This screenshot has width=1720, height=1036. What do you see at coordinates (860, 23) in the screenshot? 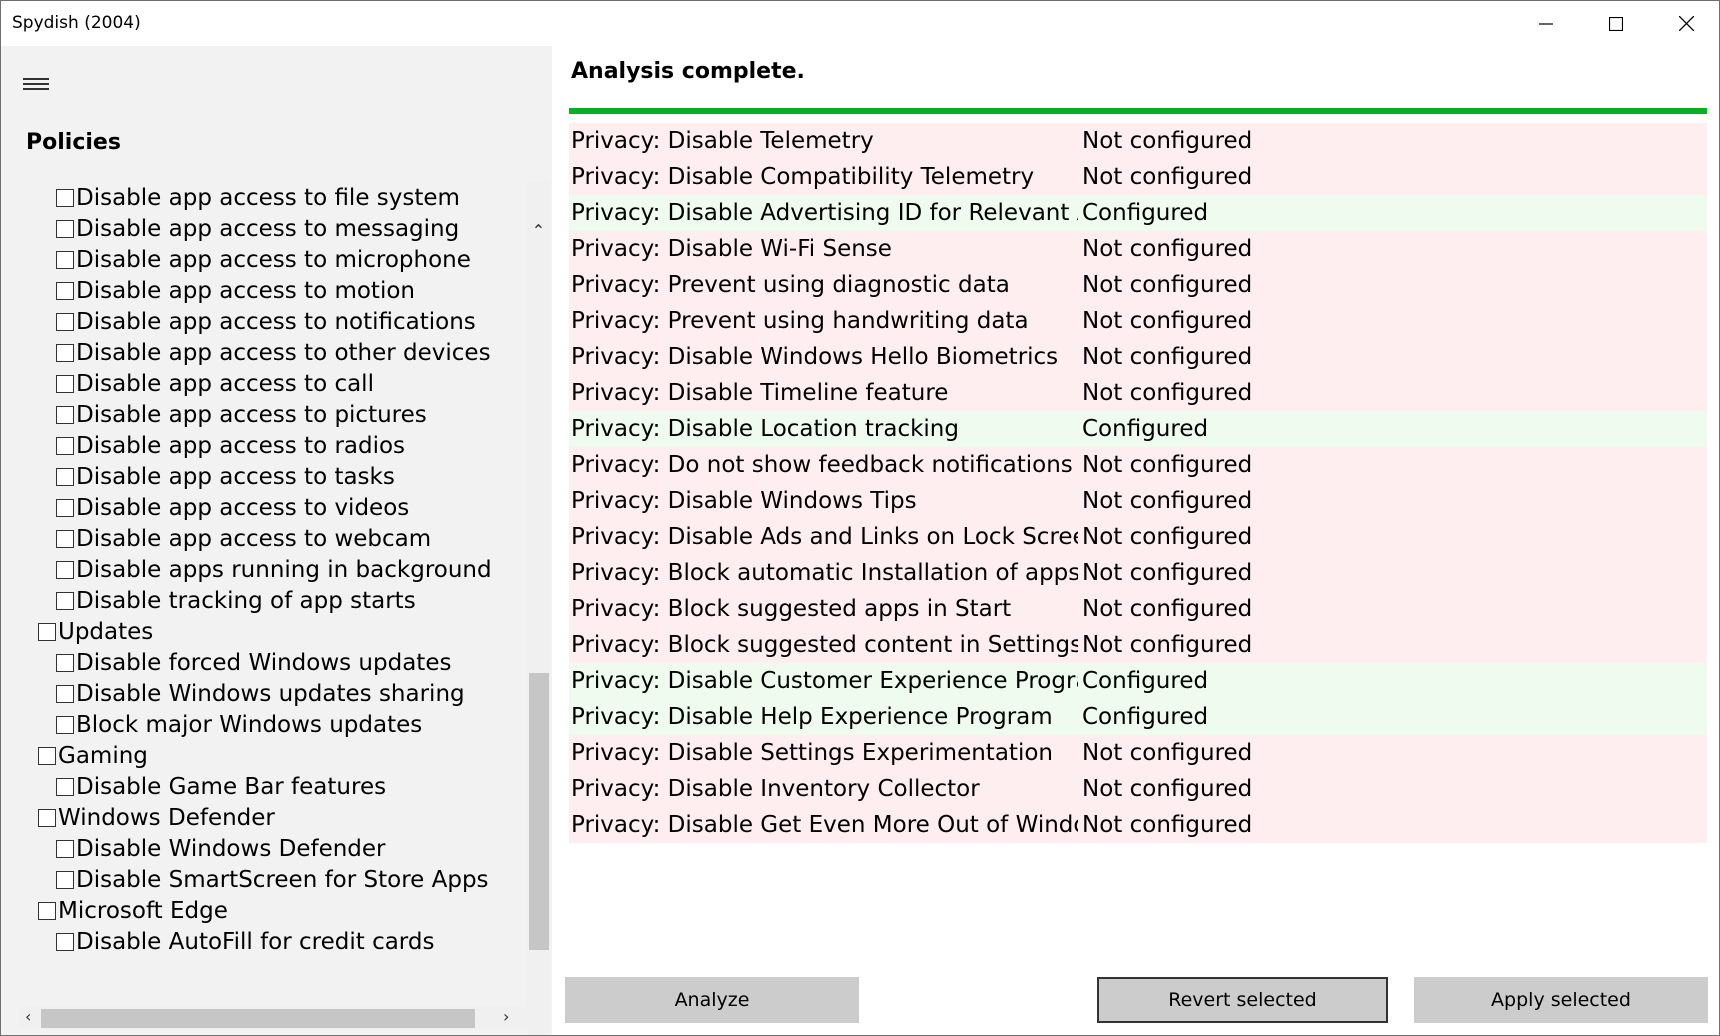
I see `title-bar: Spydish (2004)` at bounding box center [860, 23].